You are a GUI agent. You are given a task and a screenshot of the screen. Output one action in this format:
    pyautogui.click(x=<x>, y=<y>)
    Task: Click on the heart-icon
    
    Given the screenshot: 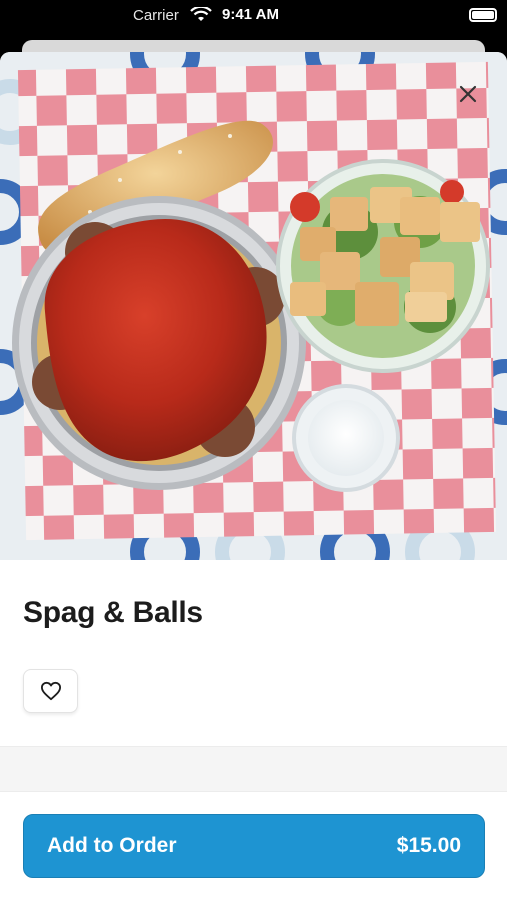 What is the action you would take?
    pyautogui.click(x=50, y=691)
    